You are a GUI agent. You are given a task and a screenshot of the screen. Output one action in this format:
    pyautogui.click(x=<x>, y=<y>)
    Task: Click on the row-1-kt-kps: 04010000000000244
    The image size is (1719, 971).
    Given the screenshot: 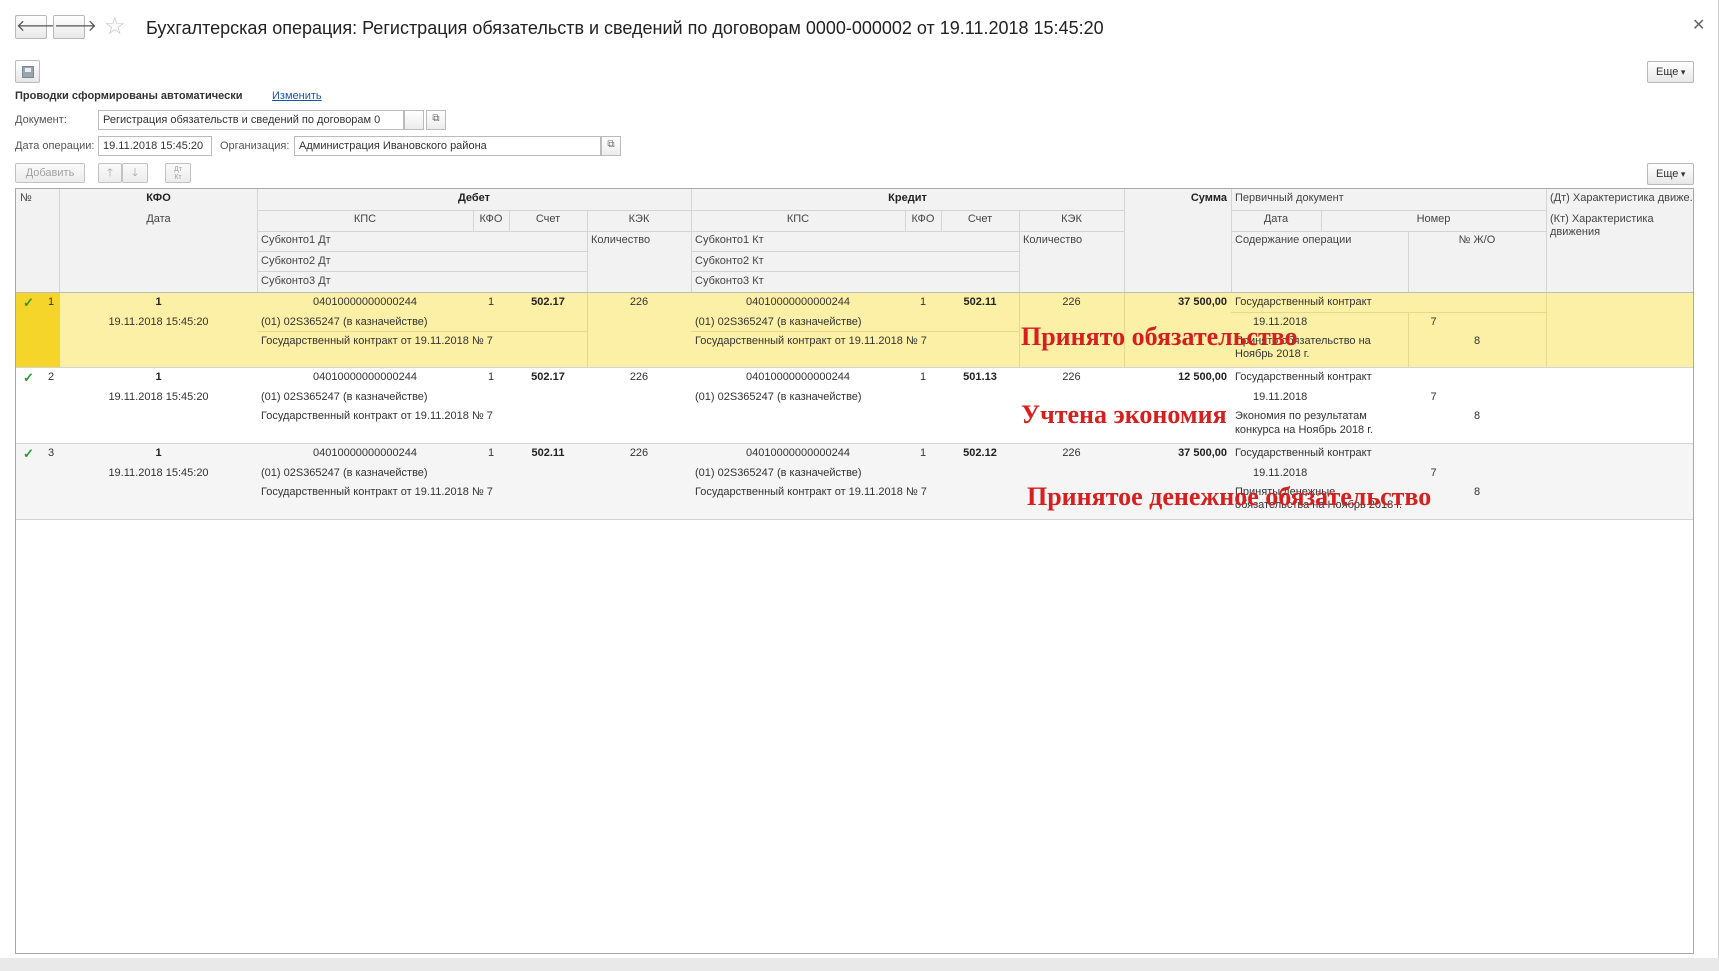 What is the action you would take?
    pyautogui.click(x=797, y=302)
    